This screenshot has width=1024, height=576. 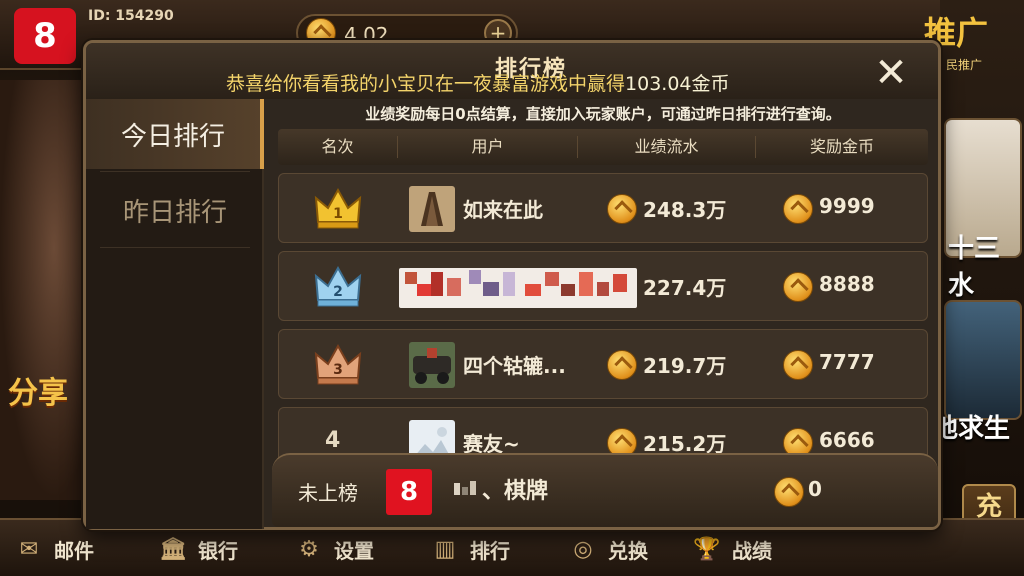 I want to click on share-banner: 分享, so click(x=38, y=390).